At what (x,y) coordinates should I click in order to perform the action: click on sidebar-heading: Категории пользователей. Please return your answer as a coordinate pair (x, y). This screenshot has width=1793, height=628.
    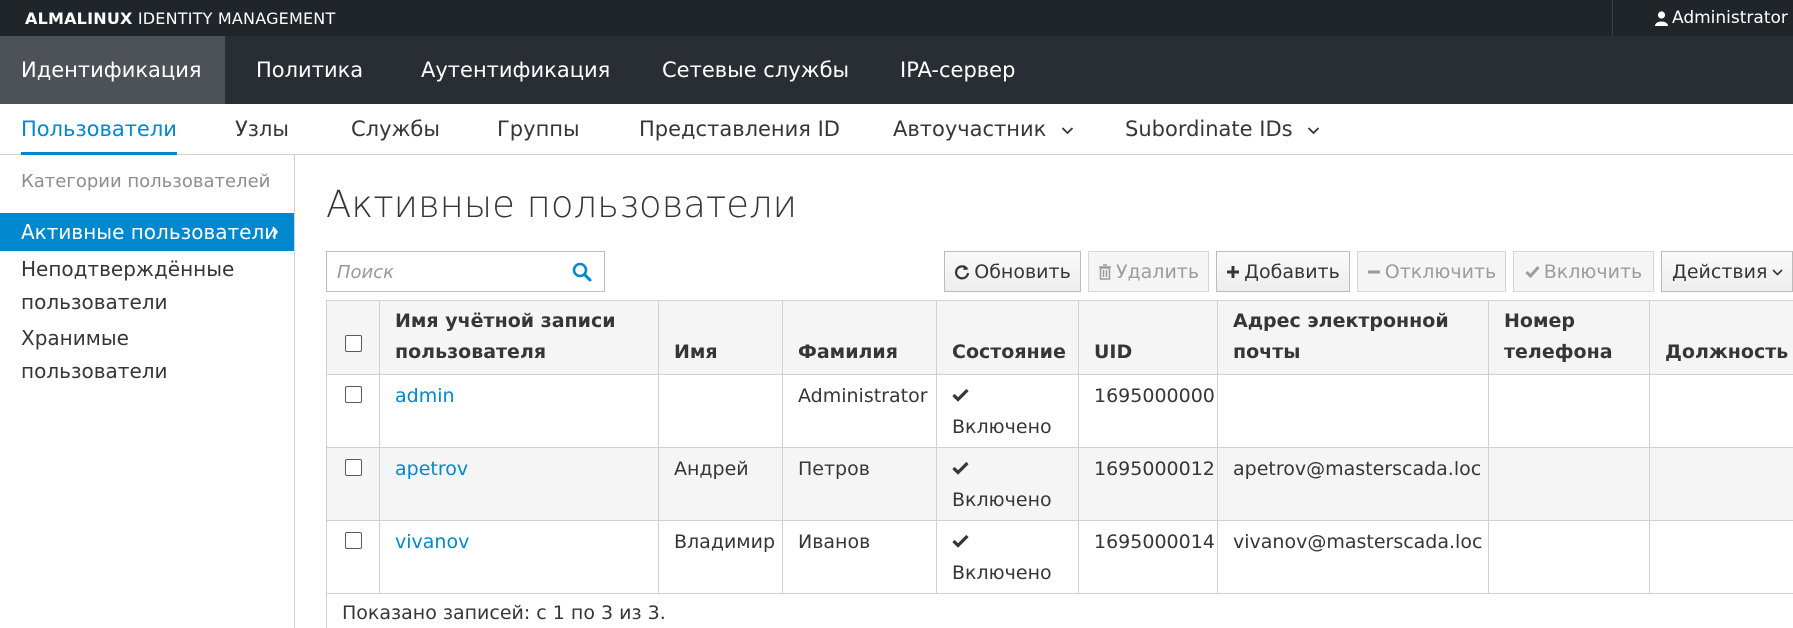
    Looking at the image, I should click on (146, 181).